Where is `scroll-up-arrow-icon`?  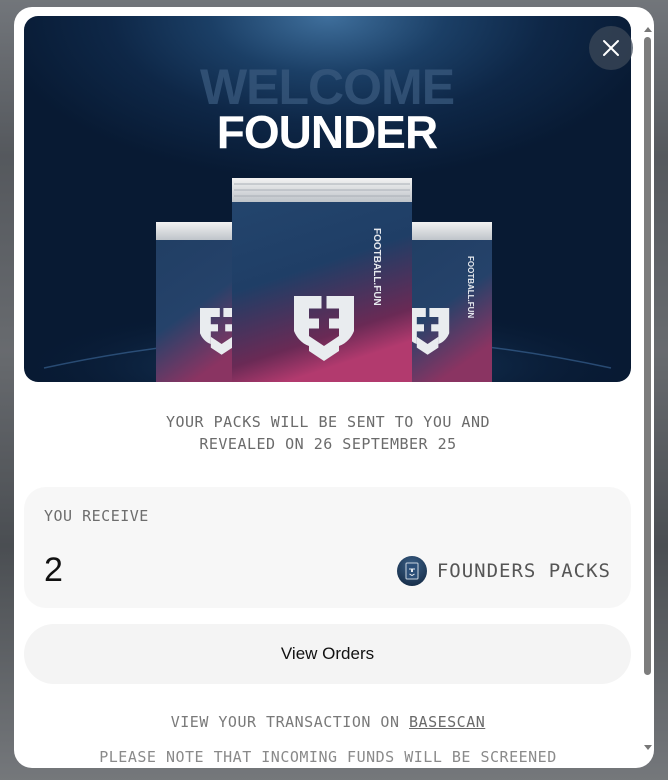 scroll-up-arrow-icon is located at coordinates (648, 29).